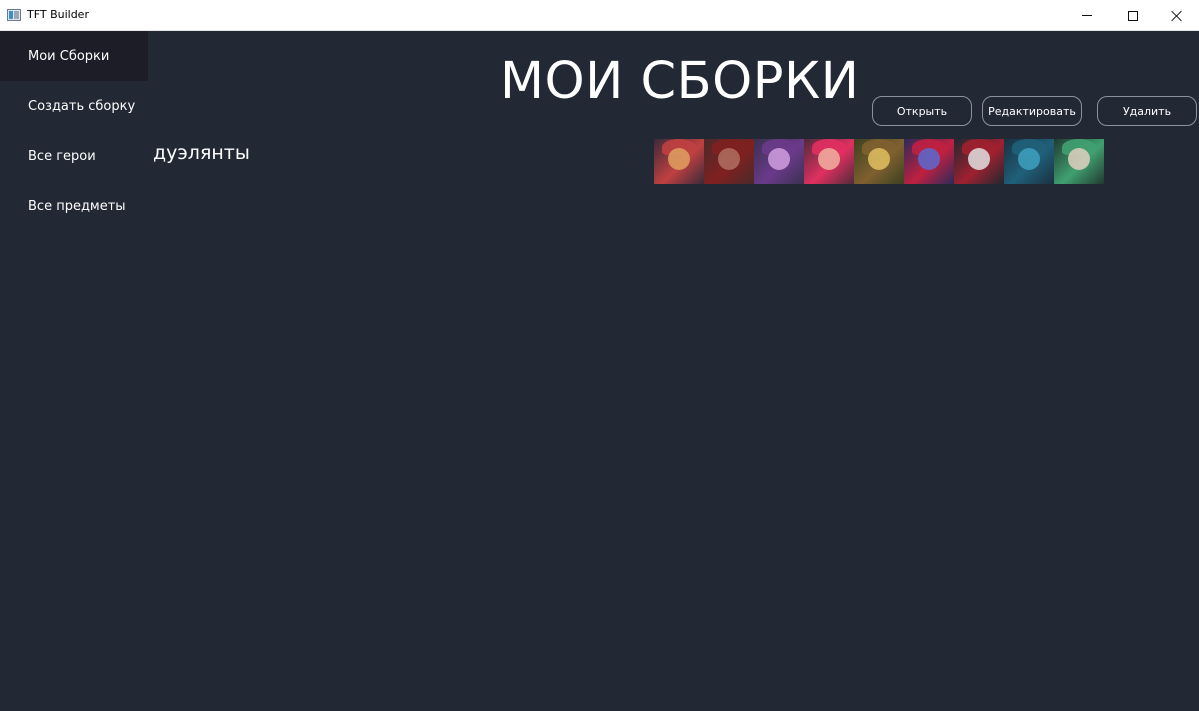 Image resolution: width=1199 pixels, height=711 pixels. What do you see at coordinates (74, 156) in the screenshot?
I see `sidebar-item-all-heroes: Все герои` at bounding box center [74, 156].